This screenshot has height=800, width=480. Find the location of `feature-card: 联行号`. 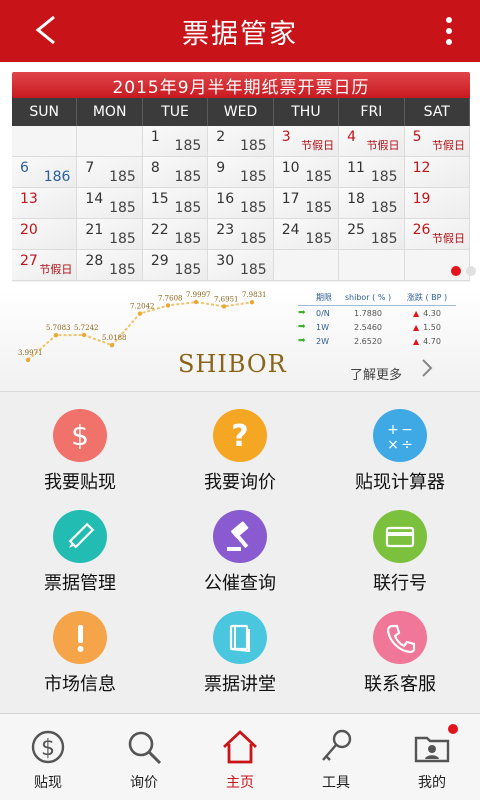

feature-card: 联行号 is located at coordinates (400, 544).